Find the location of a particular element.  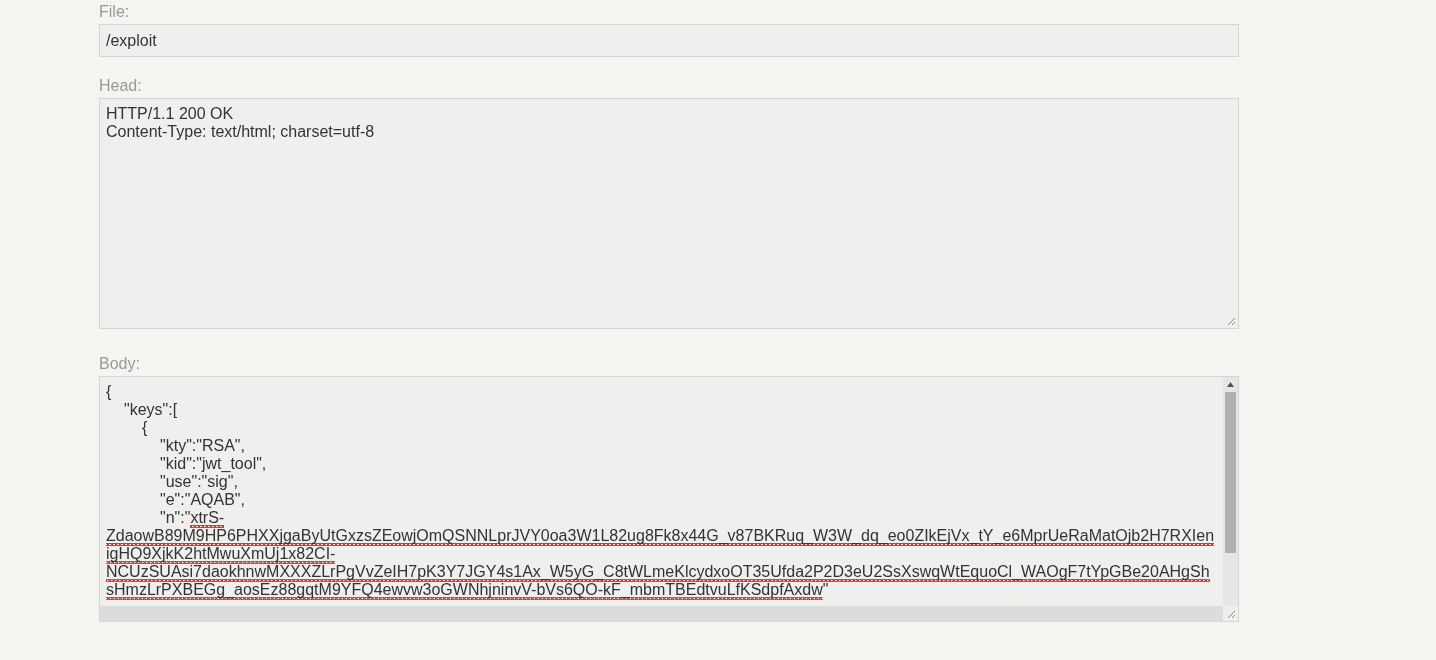

field-label: Head: is located at coordinates (120, 86).